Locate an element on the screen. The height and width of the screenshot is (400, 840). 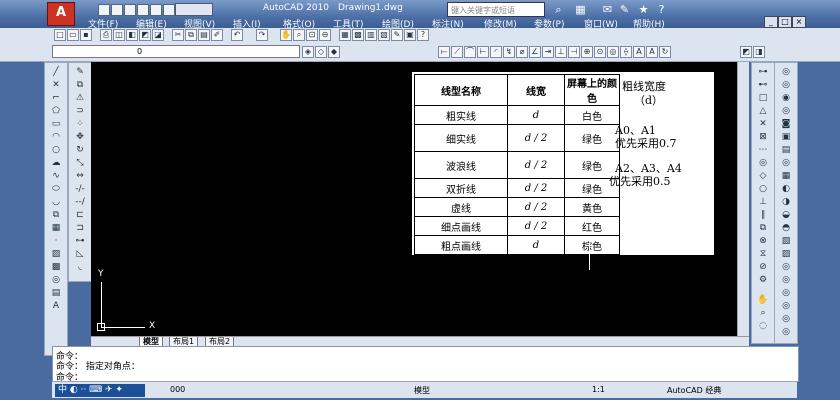
arc-icon: ◠ is located at coordinates (56, 137).